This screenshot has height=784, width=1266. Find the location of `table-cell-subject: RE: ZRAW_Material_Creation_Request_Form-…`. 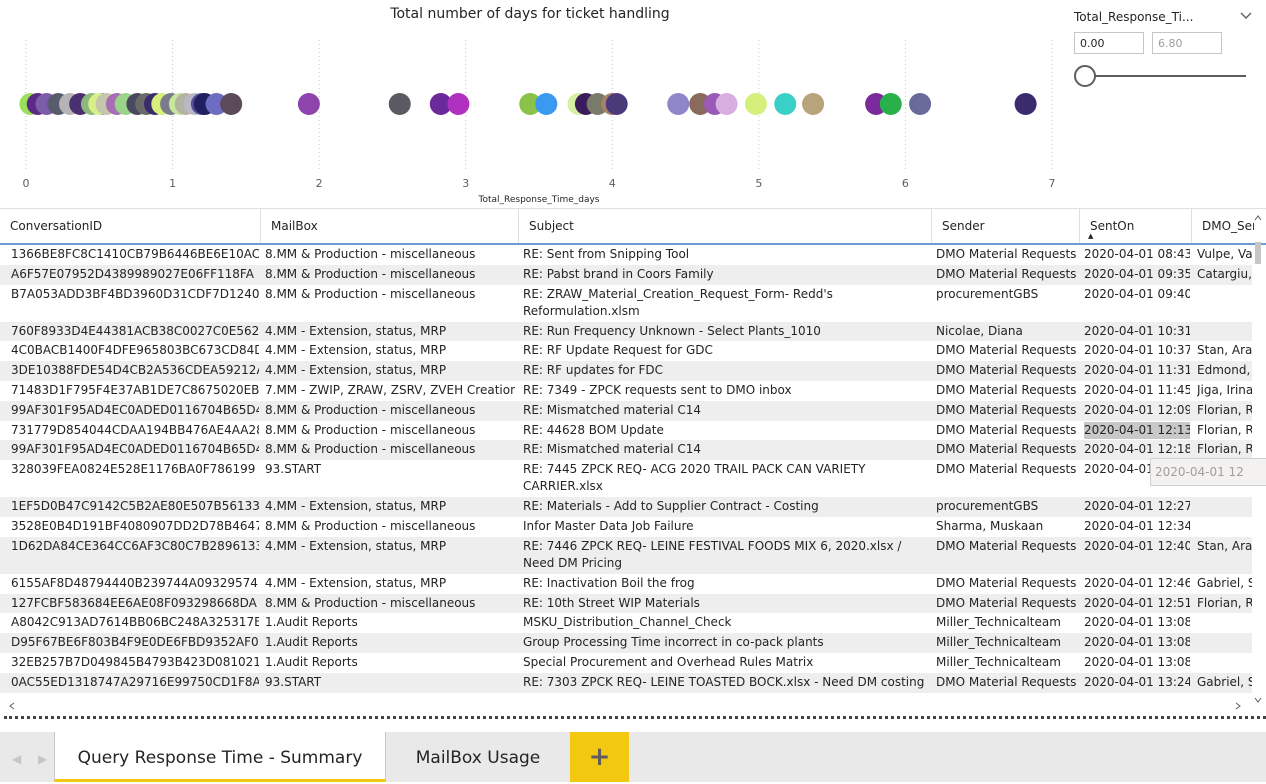

table-cell-subject: RE: ZRAW_Material_Creation_Request_Form-… is located at coordinates (725, 303).